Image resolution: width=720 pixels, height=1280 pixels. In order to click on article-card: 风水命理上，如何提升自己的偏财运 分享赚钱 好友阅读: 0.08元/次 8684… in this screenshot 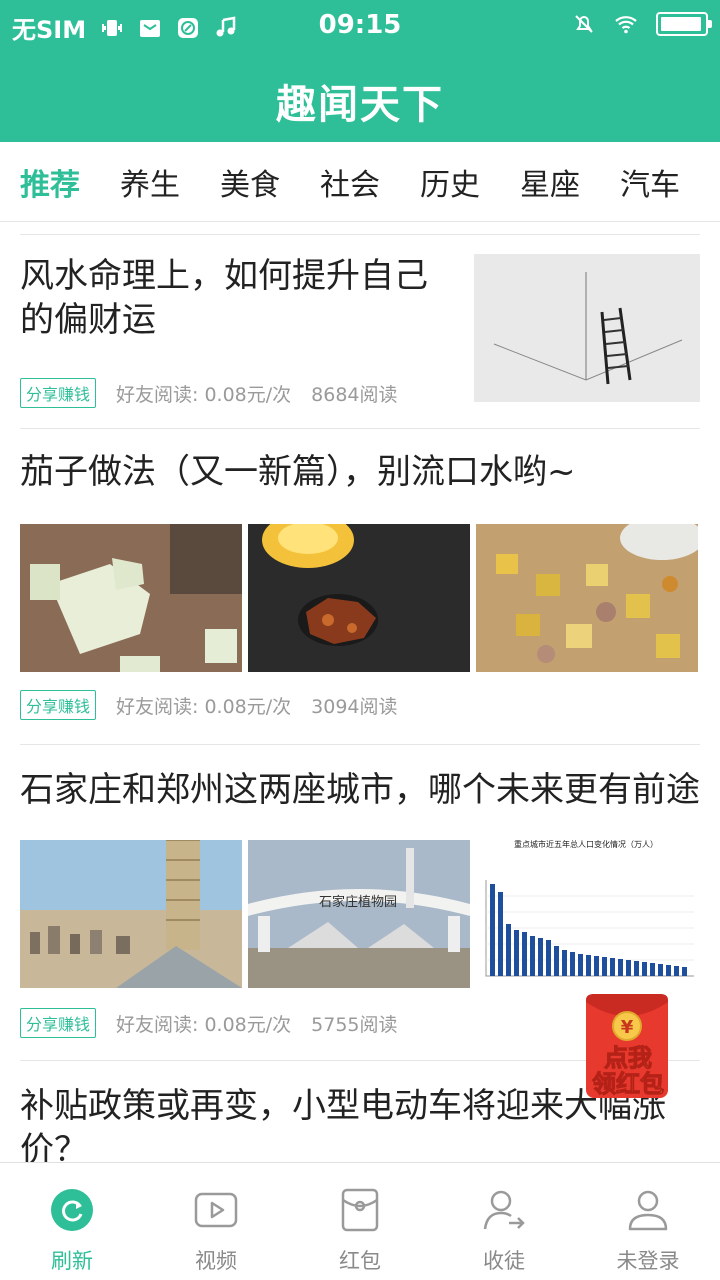, I will do `click(360, 344)`.